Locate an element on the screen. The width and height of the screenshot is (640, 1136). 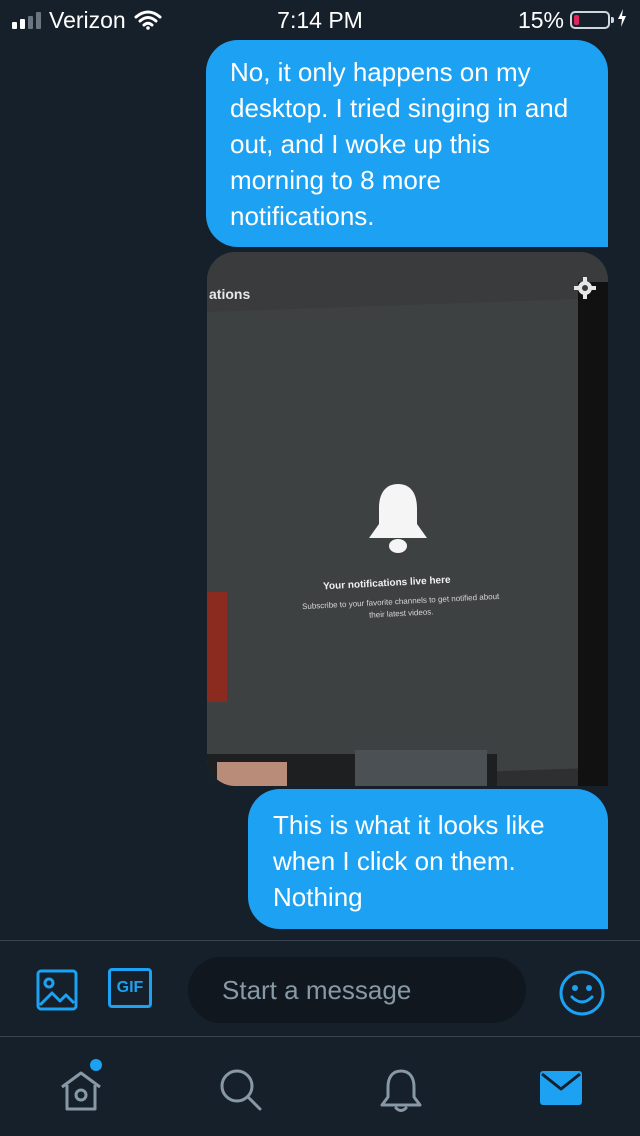
status-bar: Verizon 7:14 PM 15% is located at coordinates (320, 20).